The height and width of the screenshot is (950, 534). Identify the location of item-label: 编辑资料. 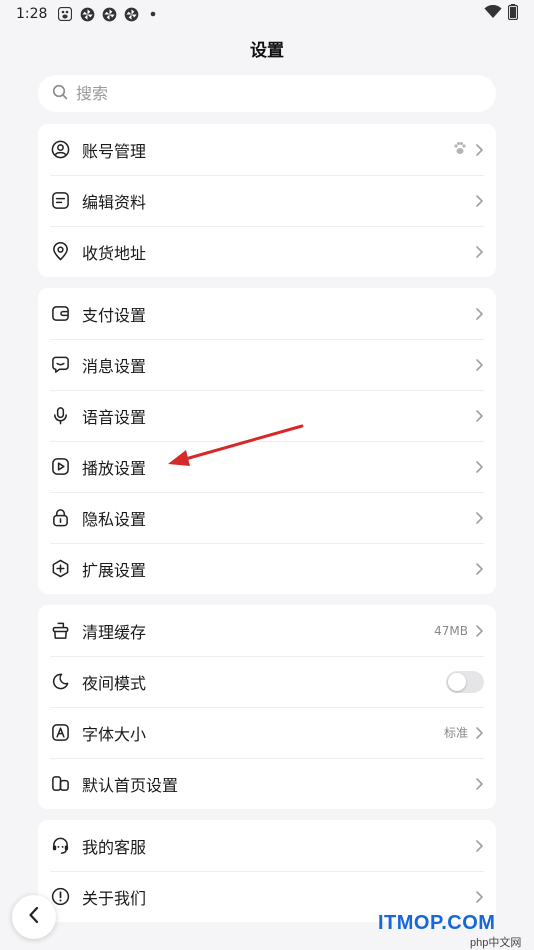
(114, 202).